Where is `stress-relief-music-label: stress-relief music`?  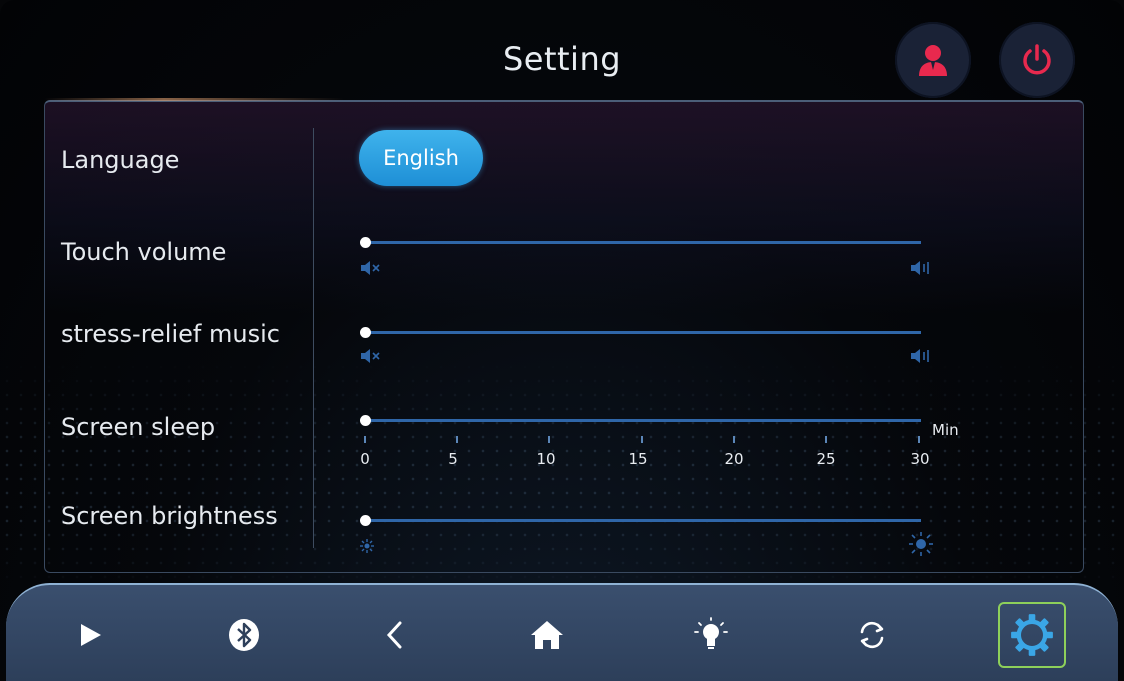 stress-relief-music-label: stress-relief music is located at coordinates (170, 334).